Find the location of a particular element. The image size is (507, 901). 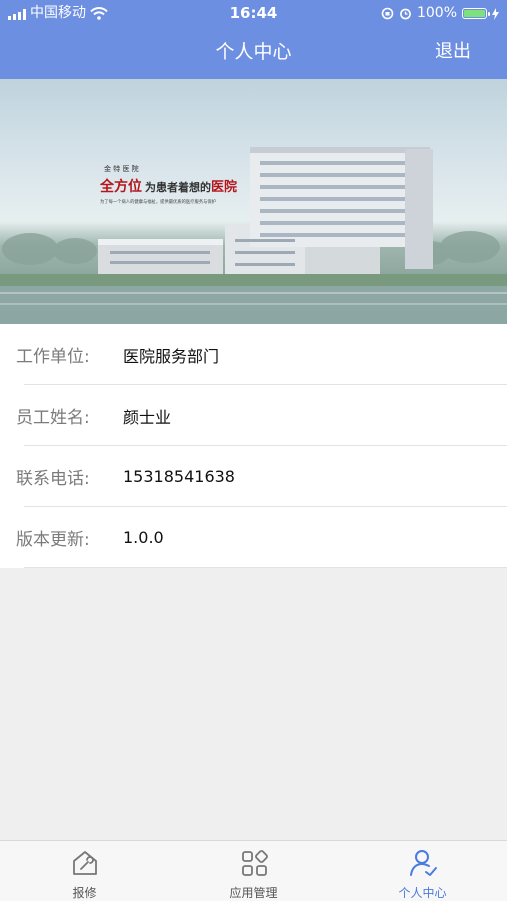

row-phone: 联系电话: 15318541638 is located at coordinates (253, 476).